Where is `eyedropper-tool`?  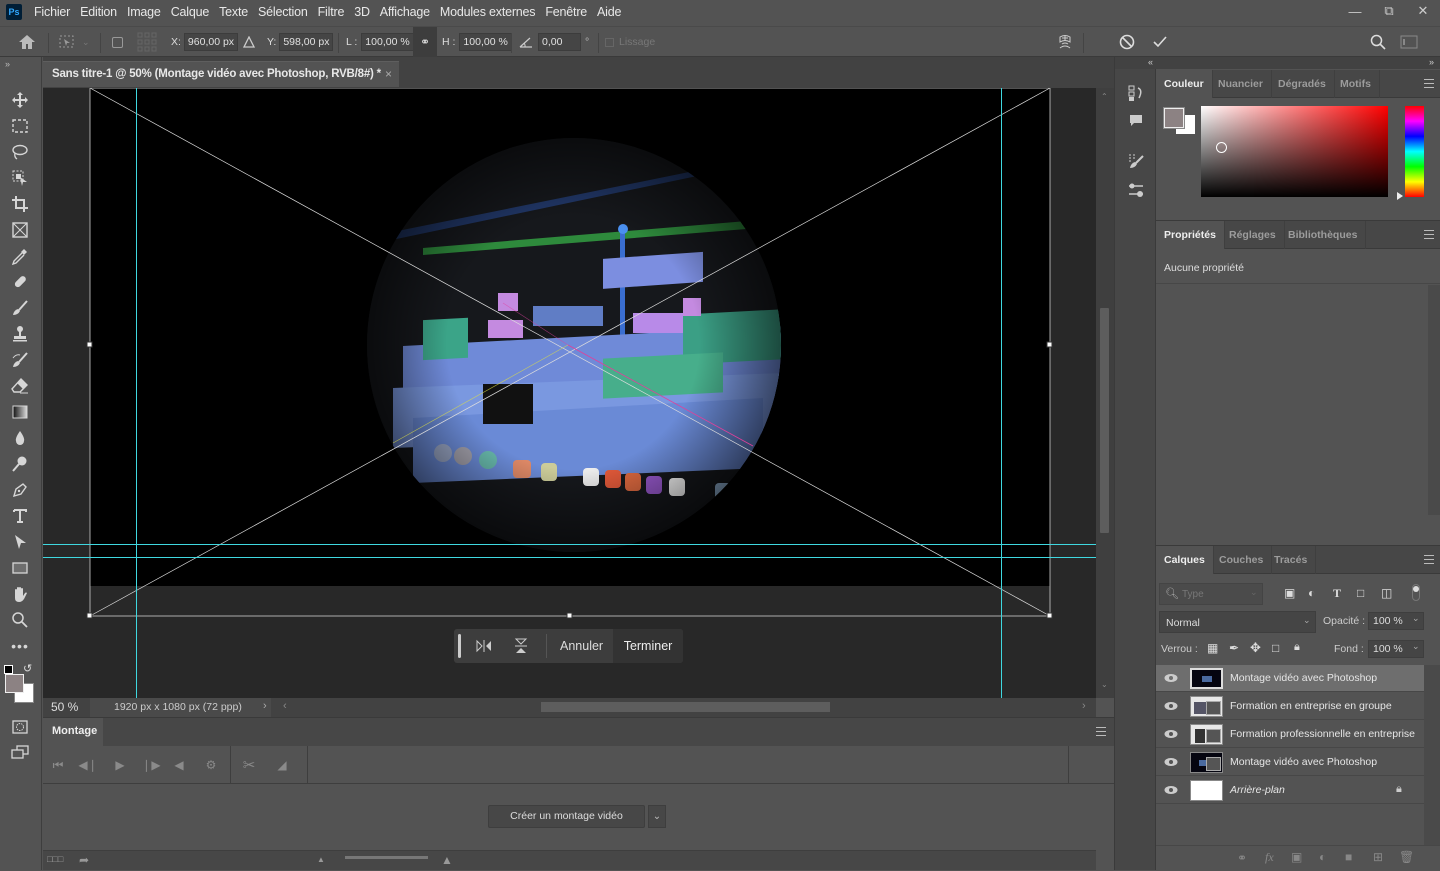
eyedropper-tool is located at coordinates (20, 256).